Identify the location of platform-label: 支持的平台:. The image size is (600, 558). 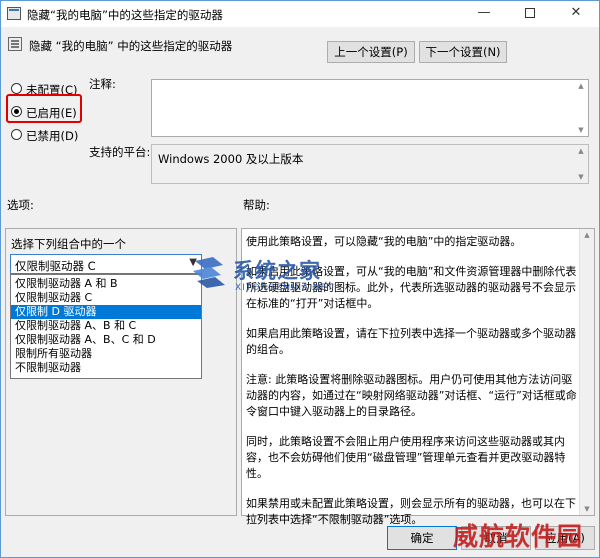
(120, 152).